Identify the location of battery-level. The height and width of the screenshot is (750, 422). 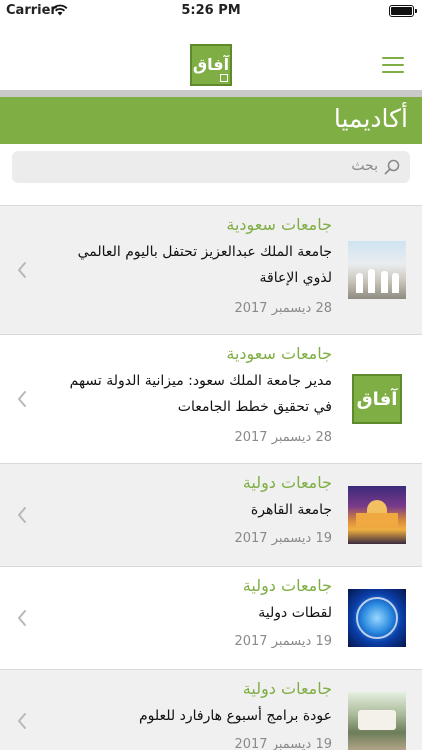
(401, 11).